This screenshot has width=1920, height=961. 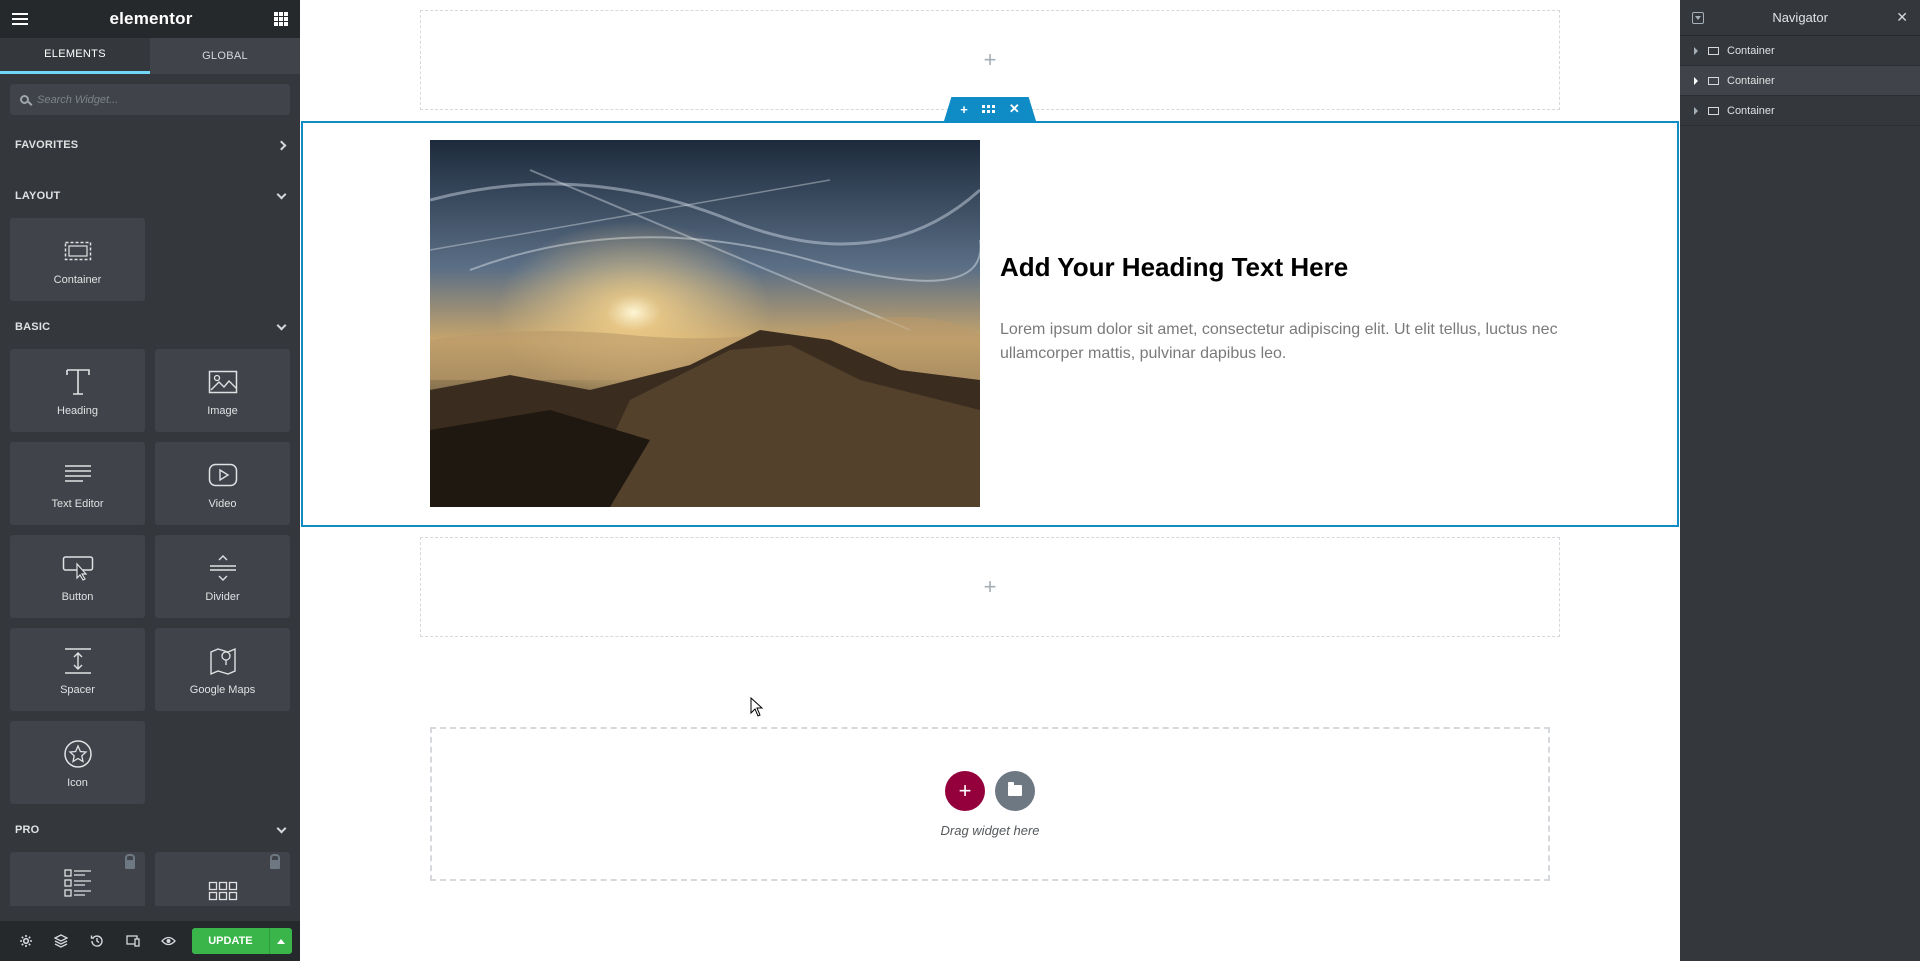 What do you see at coordinates (222, 503) in the screenshot?
I see `widget-label: Video` at bounding box center [222, 503].